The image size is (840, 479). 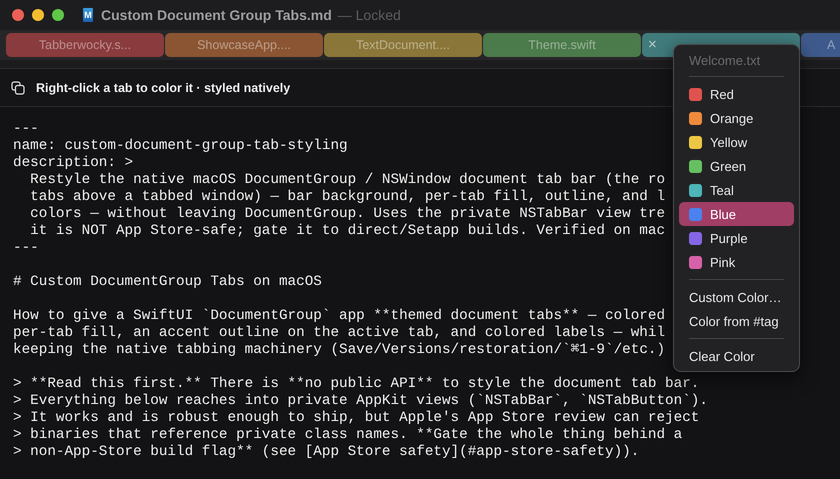 I want to click on code-line: Restyle the native macOS DocumentGroup / NSWindow document tab bar (the ro, so click(x=347, y=180).